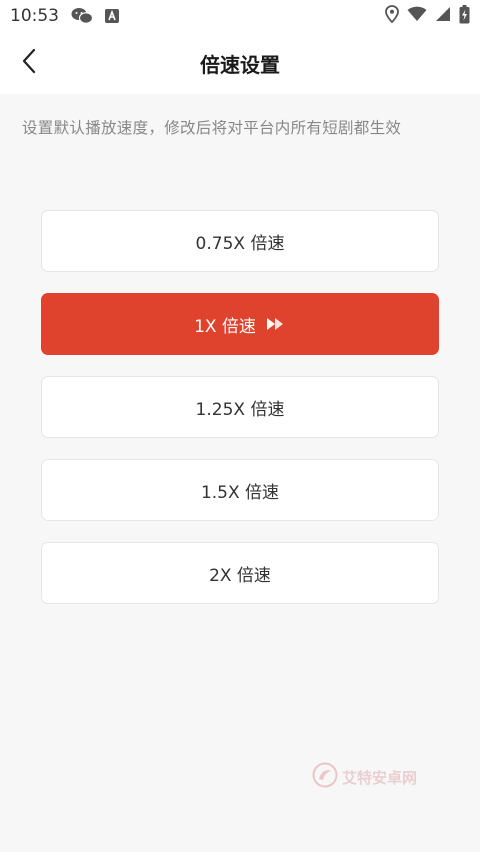 The width and height of the screenshot is (480, 852). I want to click on watermark-logo-icon, so click(325, 777).